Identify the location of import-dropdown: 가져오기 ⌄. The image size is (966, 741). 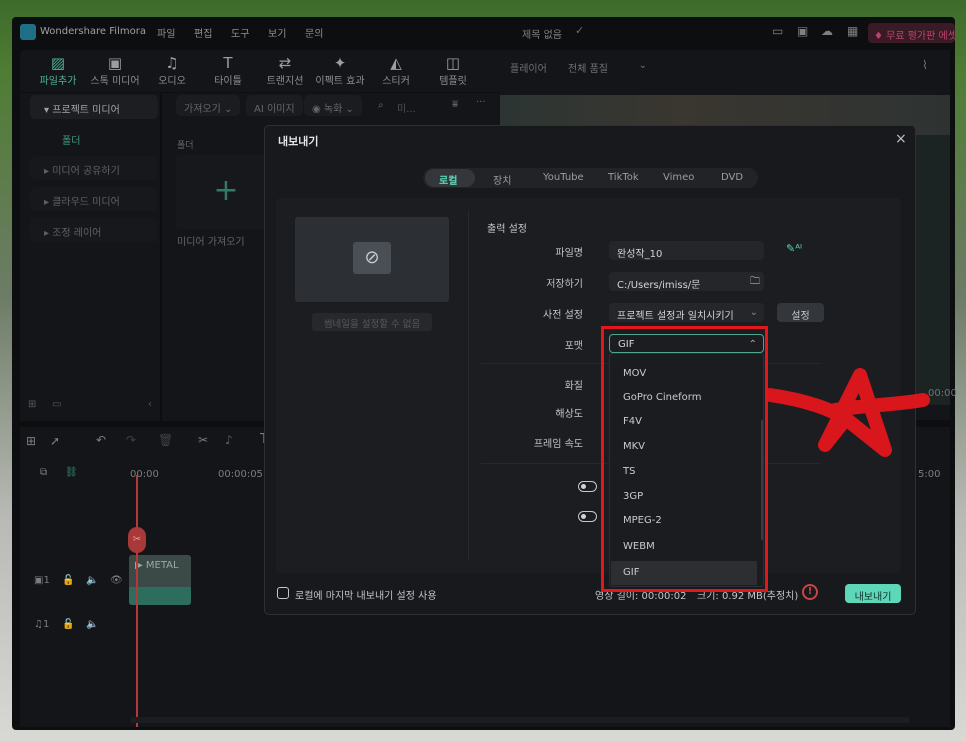
(208, 105).